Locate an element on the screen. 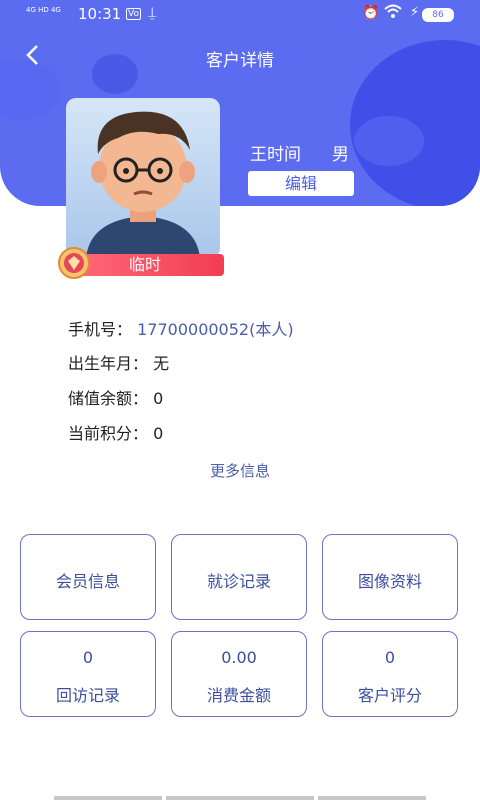 The height and width of the screenshot is (800, 480). balance-value: 0 is located at coordinates (158, 398).